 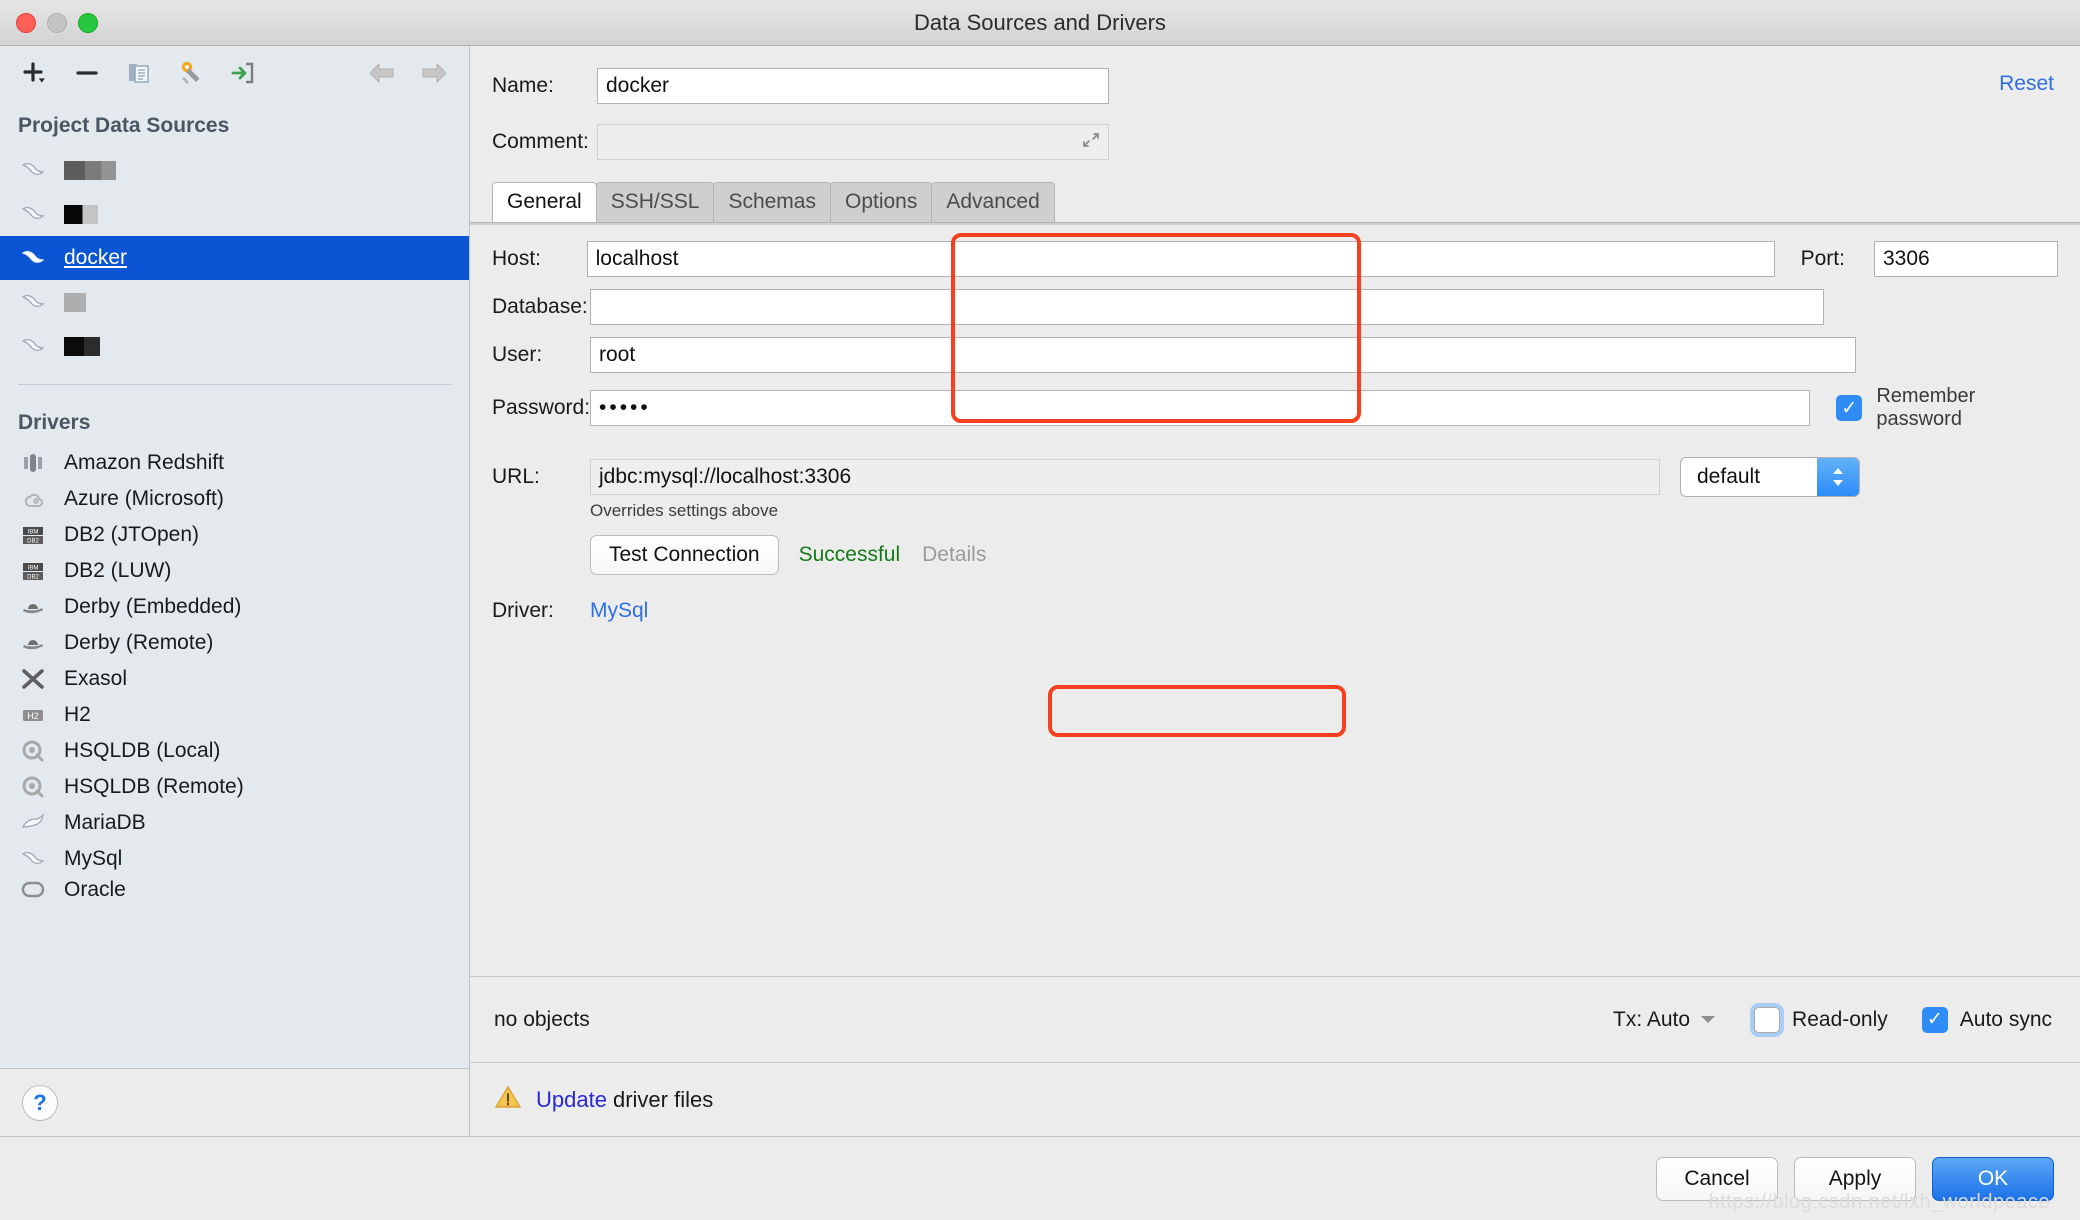 What do you see at coordinates (96, 257) in the screenshot?
I see `data-source-name: docker` at bounding box center [96, 257].